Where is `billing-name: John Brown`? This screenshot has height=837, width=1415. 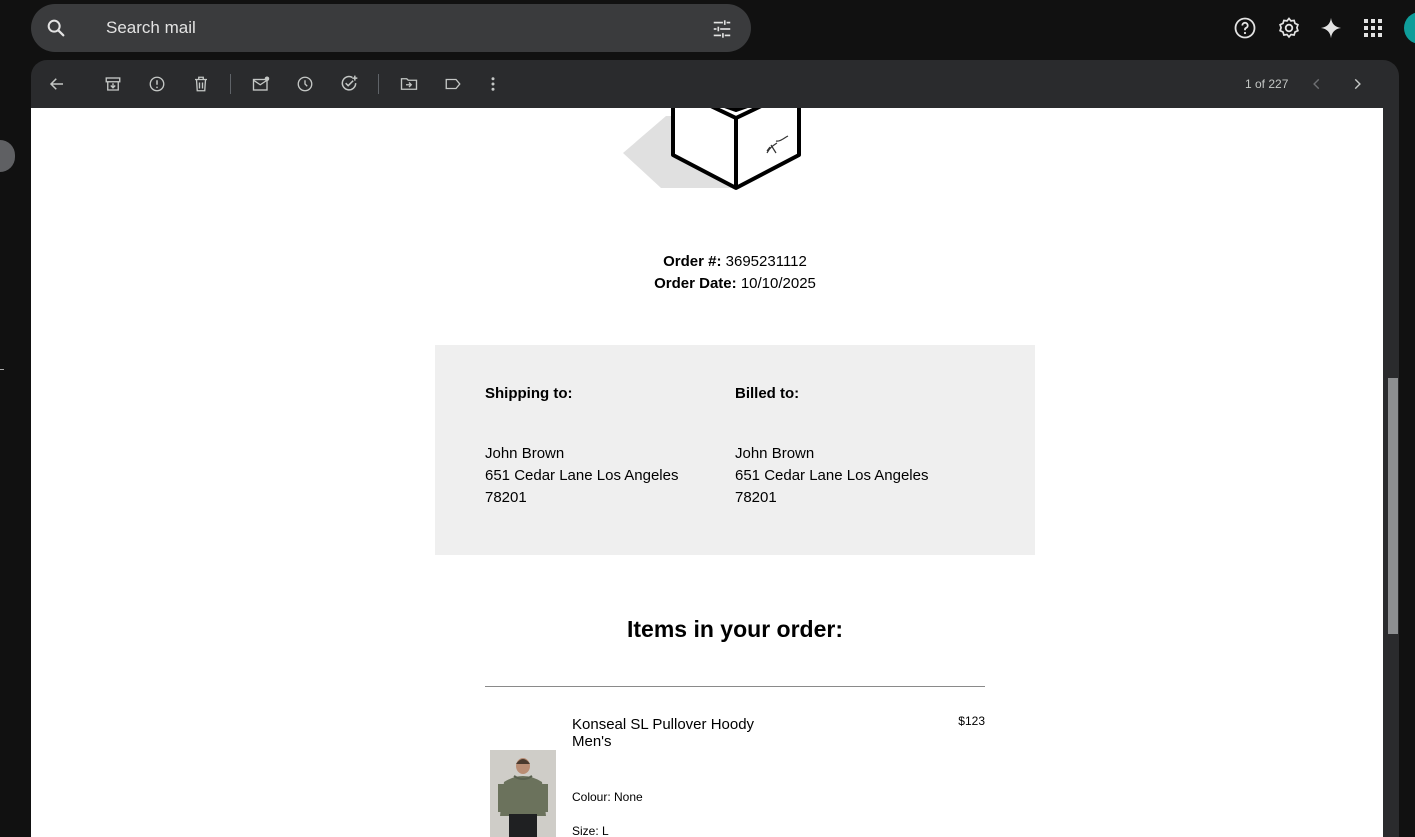
billing-name: John Brown is located at coordinates (775, 453).